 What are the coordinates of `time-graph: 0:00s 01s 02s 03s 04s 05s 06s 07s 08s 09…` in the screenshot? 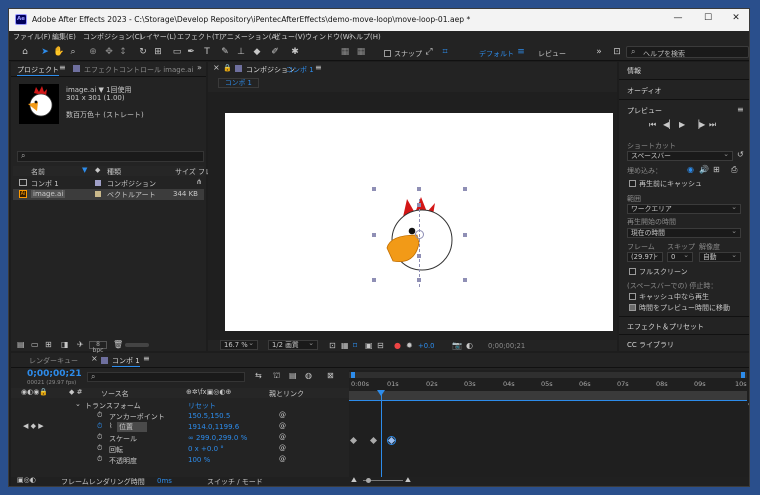 It's located at (549, 423).